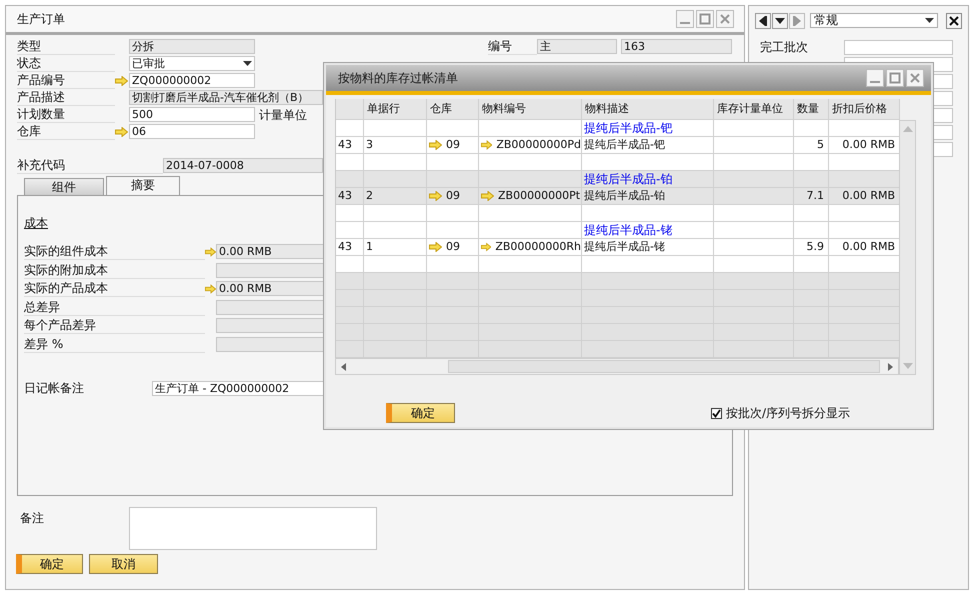 This screenshot has width=971, height=591. I want to click on table-row: 提纯后半成品-铂, so click(617, 179).